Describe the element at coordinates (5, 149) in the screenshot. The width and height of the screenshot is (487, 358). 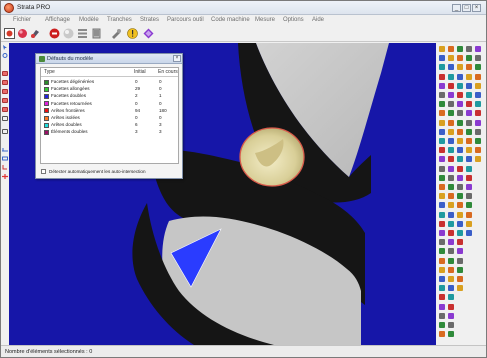
I see `measure-icon` at that location.